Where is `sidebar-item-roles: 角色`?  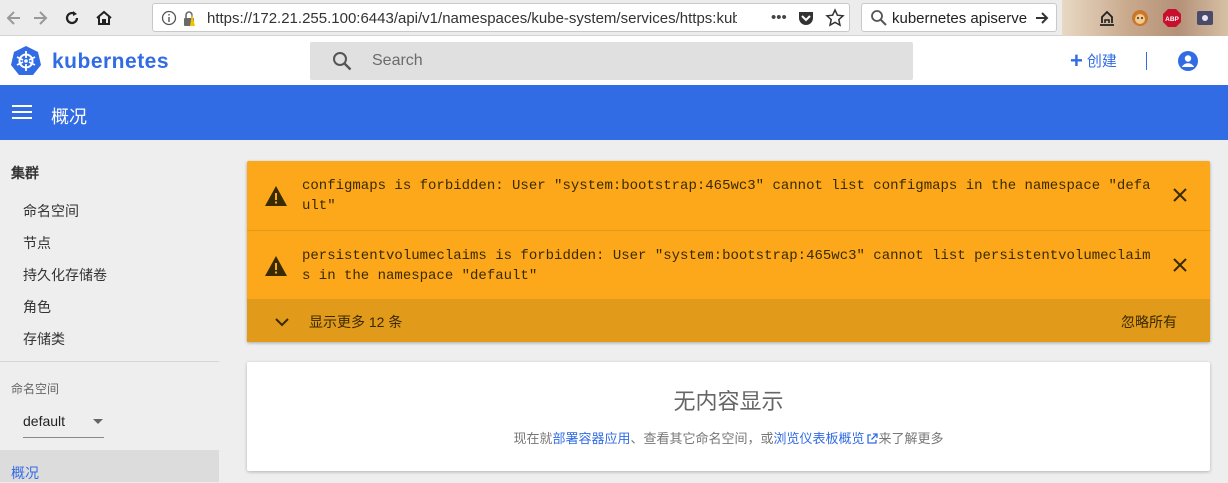
sidebar-item-roles: 角色 is located at coordinates (37, 307).